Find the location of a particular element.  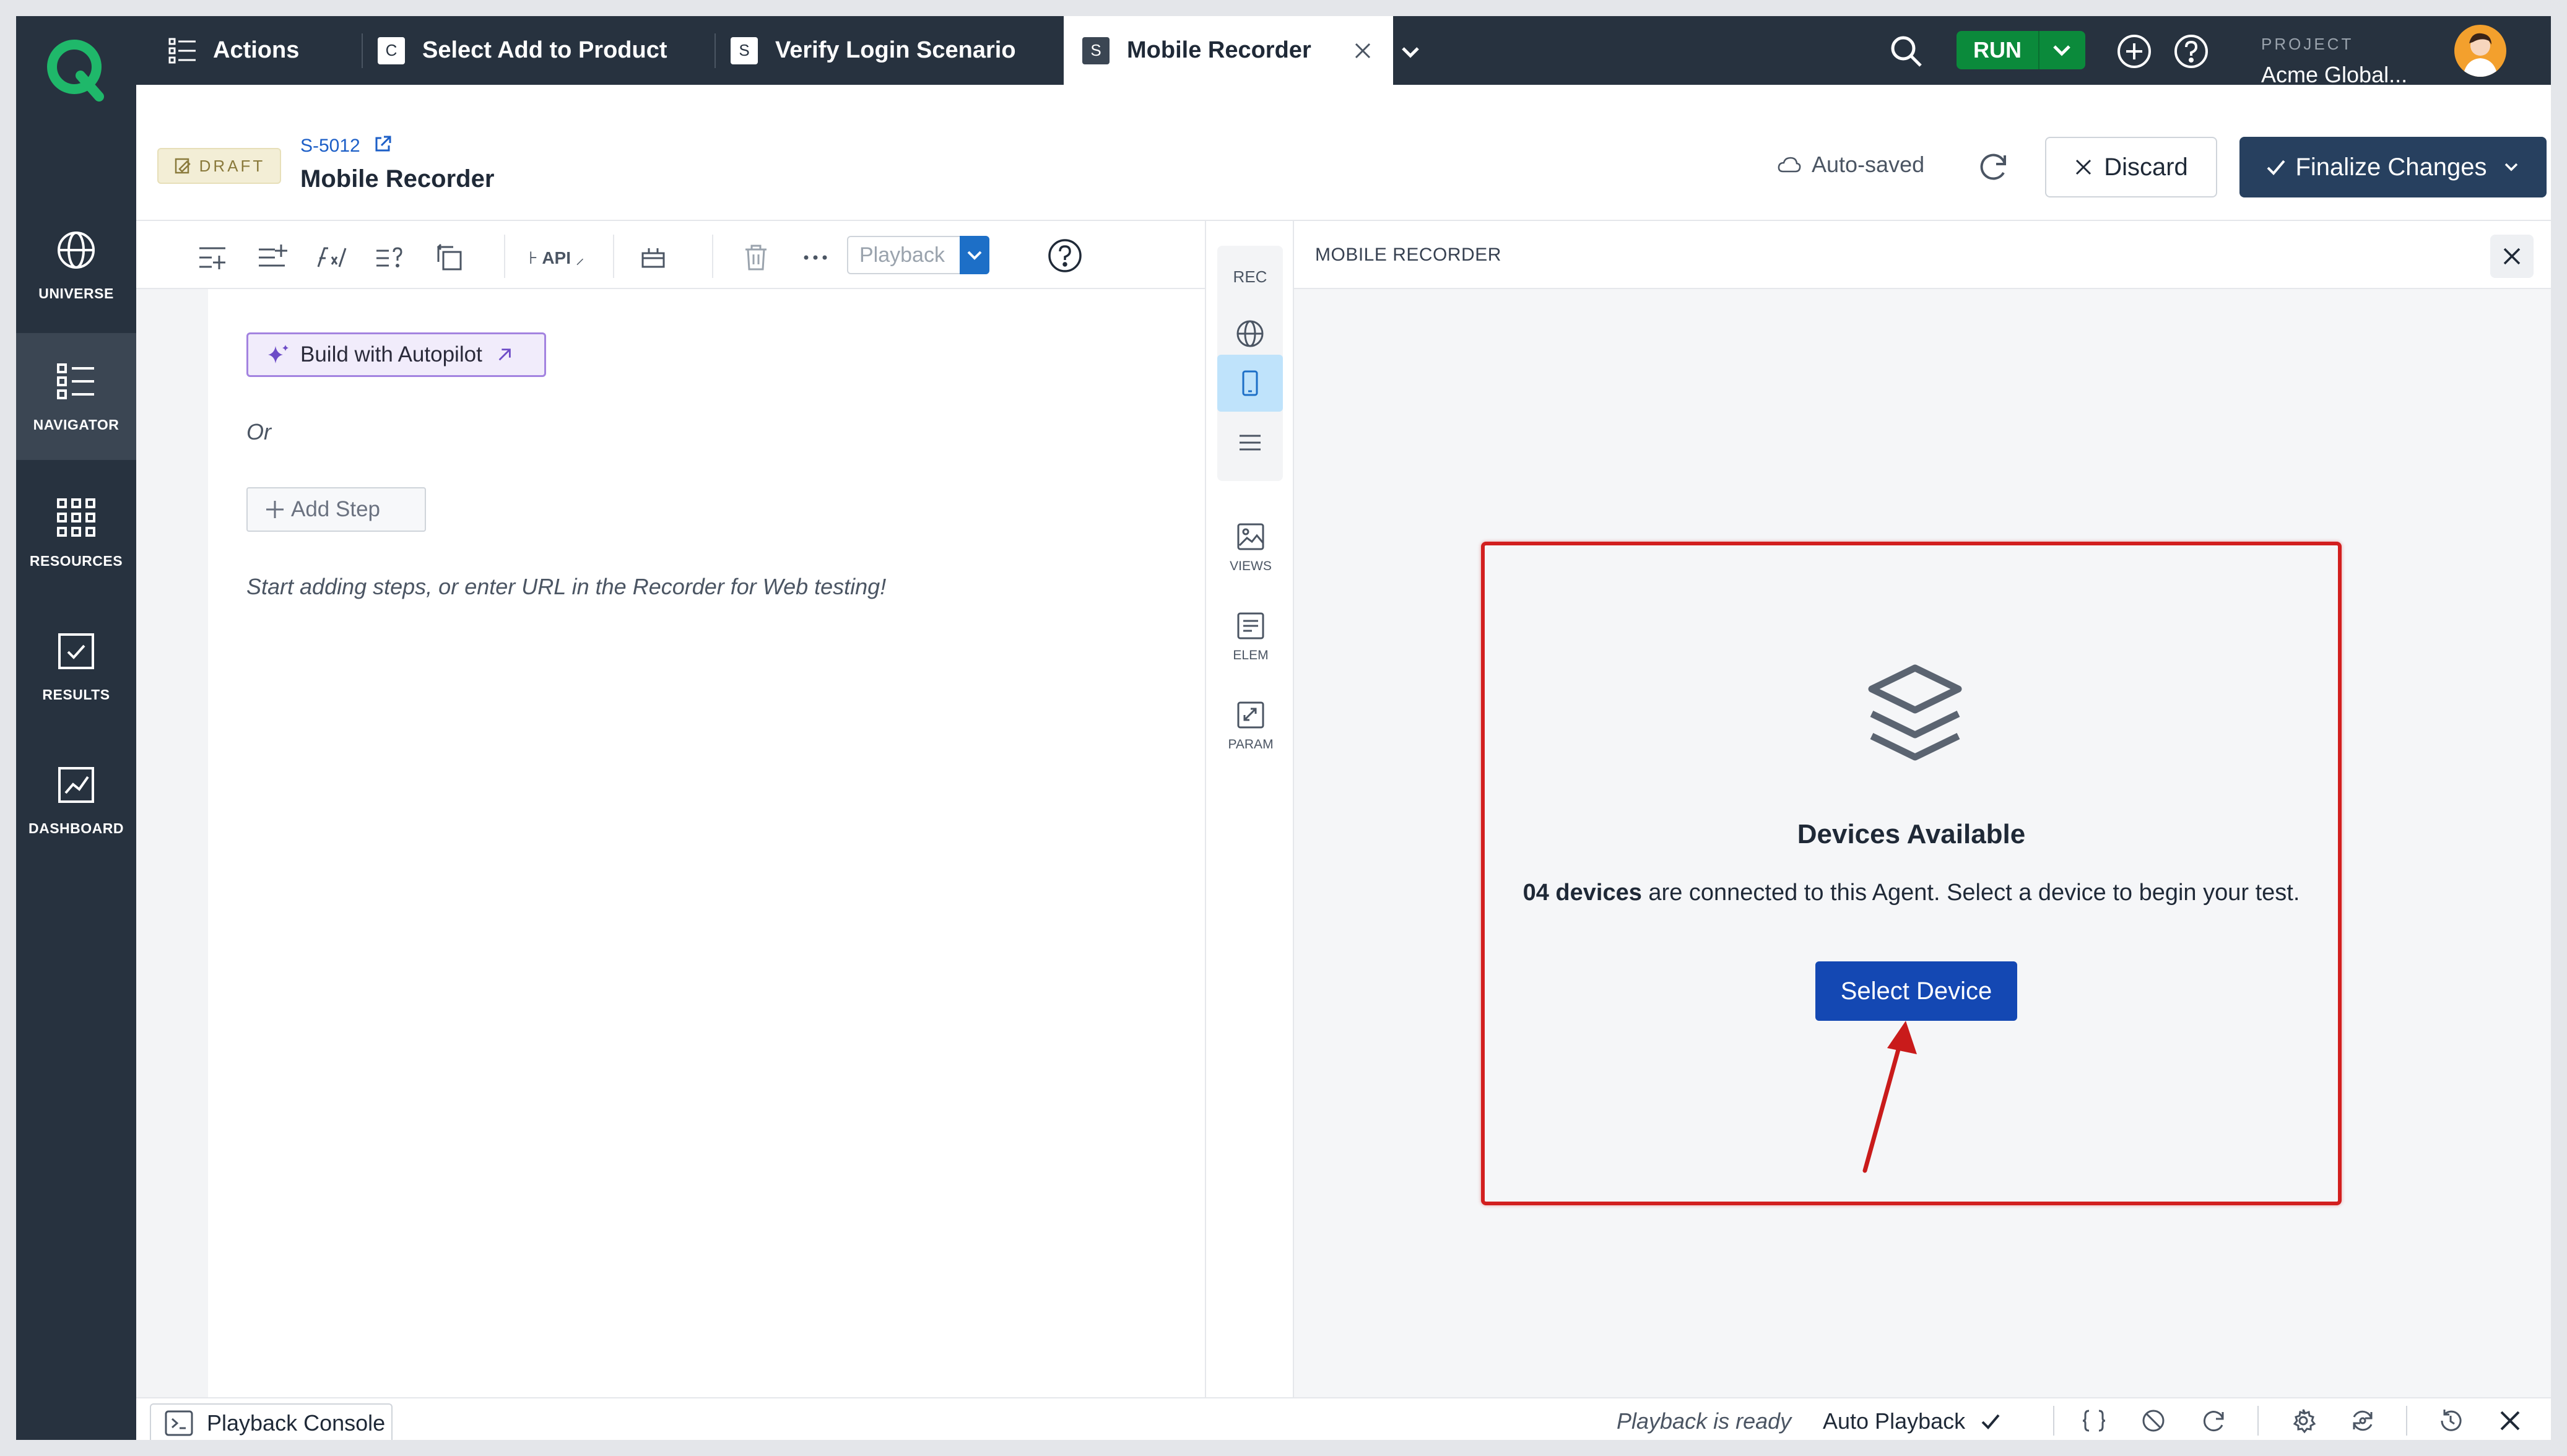

mobile-icon is located at coordinates (1250, 383).